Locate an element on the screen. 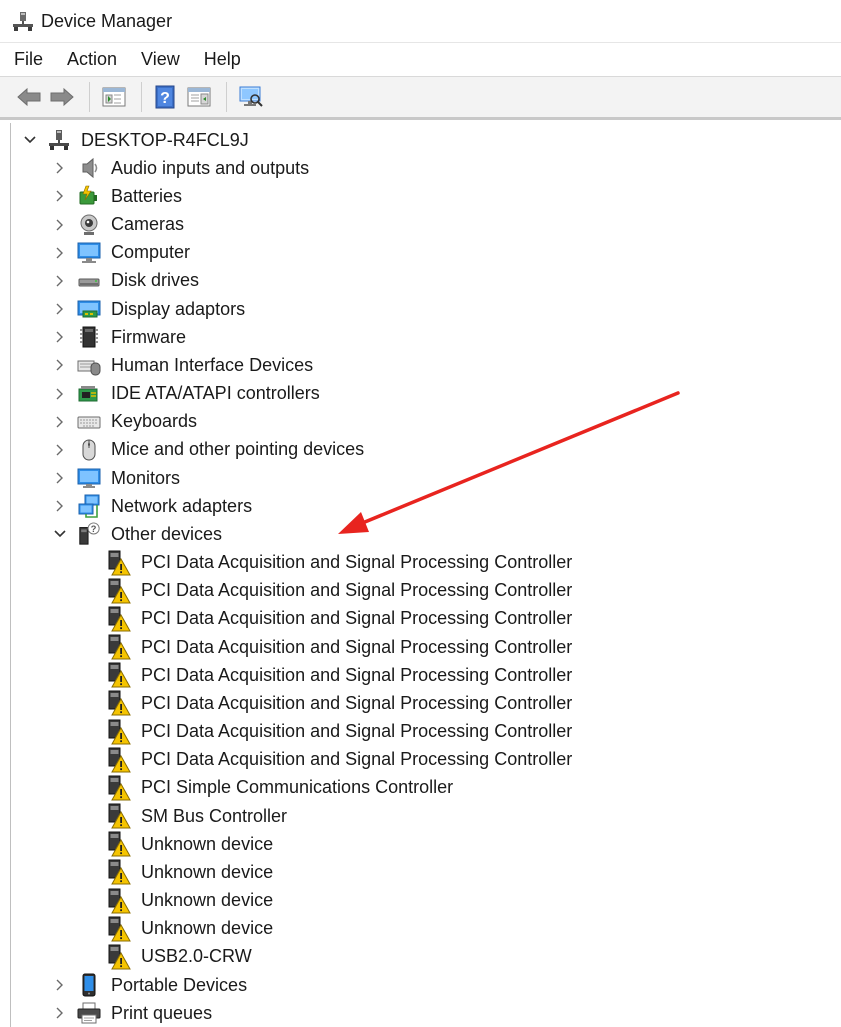 This screenshot has height=1027, width=841. back-arrow-icon is located at coordinates (29, 97).